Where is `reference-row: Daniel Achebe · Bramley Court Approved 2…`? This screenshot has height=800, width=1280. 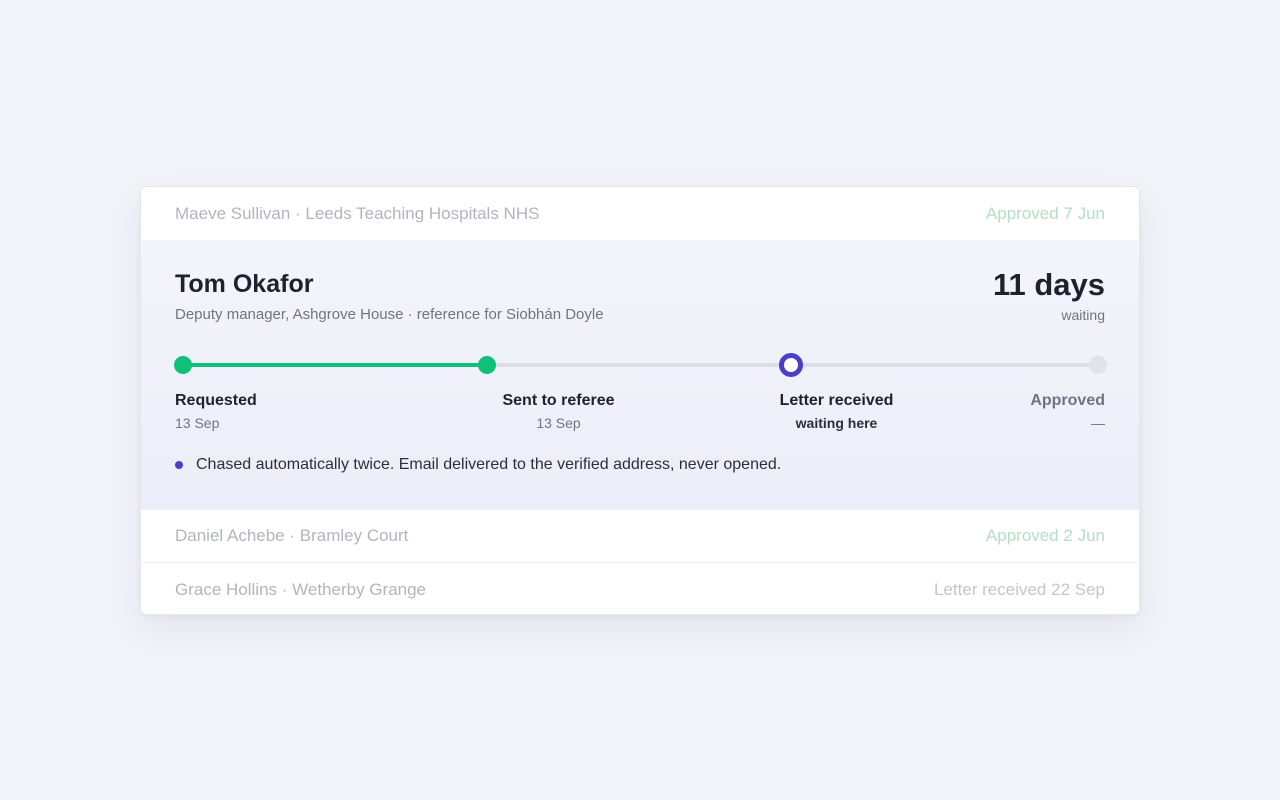 reference-row: Daniel Achebe · Bramley Court Approved 2… is located at coordinates (640, 536).